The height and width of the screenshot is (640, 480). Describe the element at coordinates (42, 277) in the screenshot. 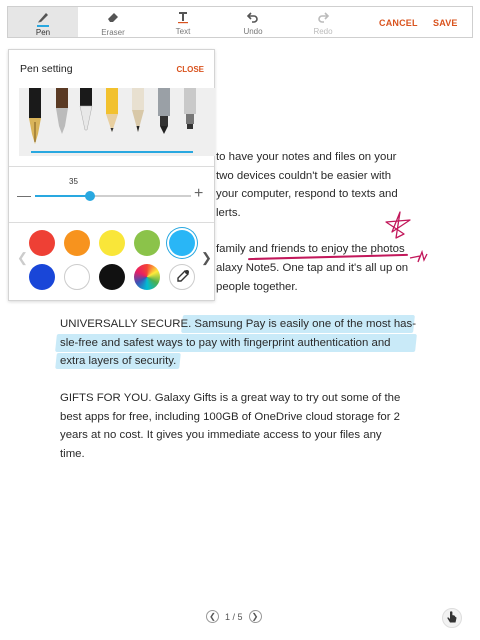

I see `color-swatch-blue` at that location.